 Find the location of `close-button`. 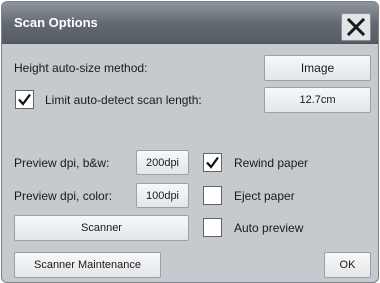

close-button is located at coordinates (356, 27).